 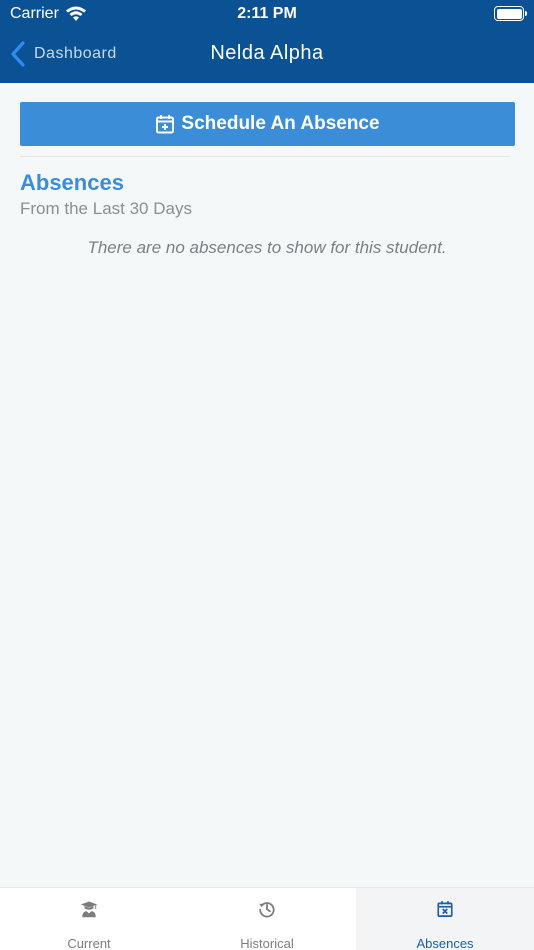 I want to click on header: Carrier 2:11 PM Dashboard Nelda Alpha, so click(x=267, y=41).